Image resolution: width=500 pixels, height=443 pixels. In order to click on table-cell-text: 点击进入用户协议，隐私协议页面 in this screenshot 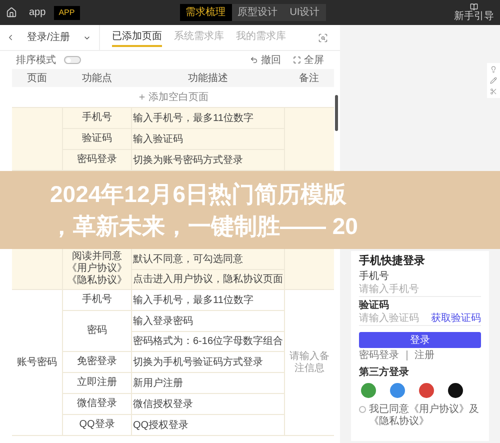, I will do `click(208, 279)`.